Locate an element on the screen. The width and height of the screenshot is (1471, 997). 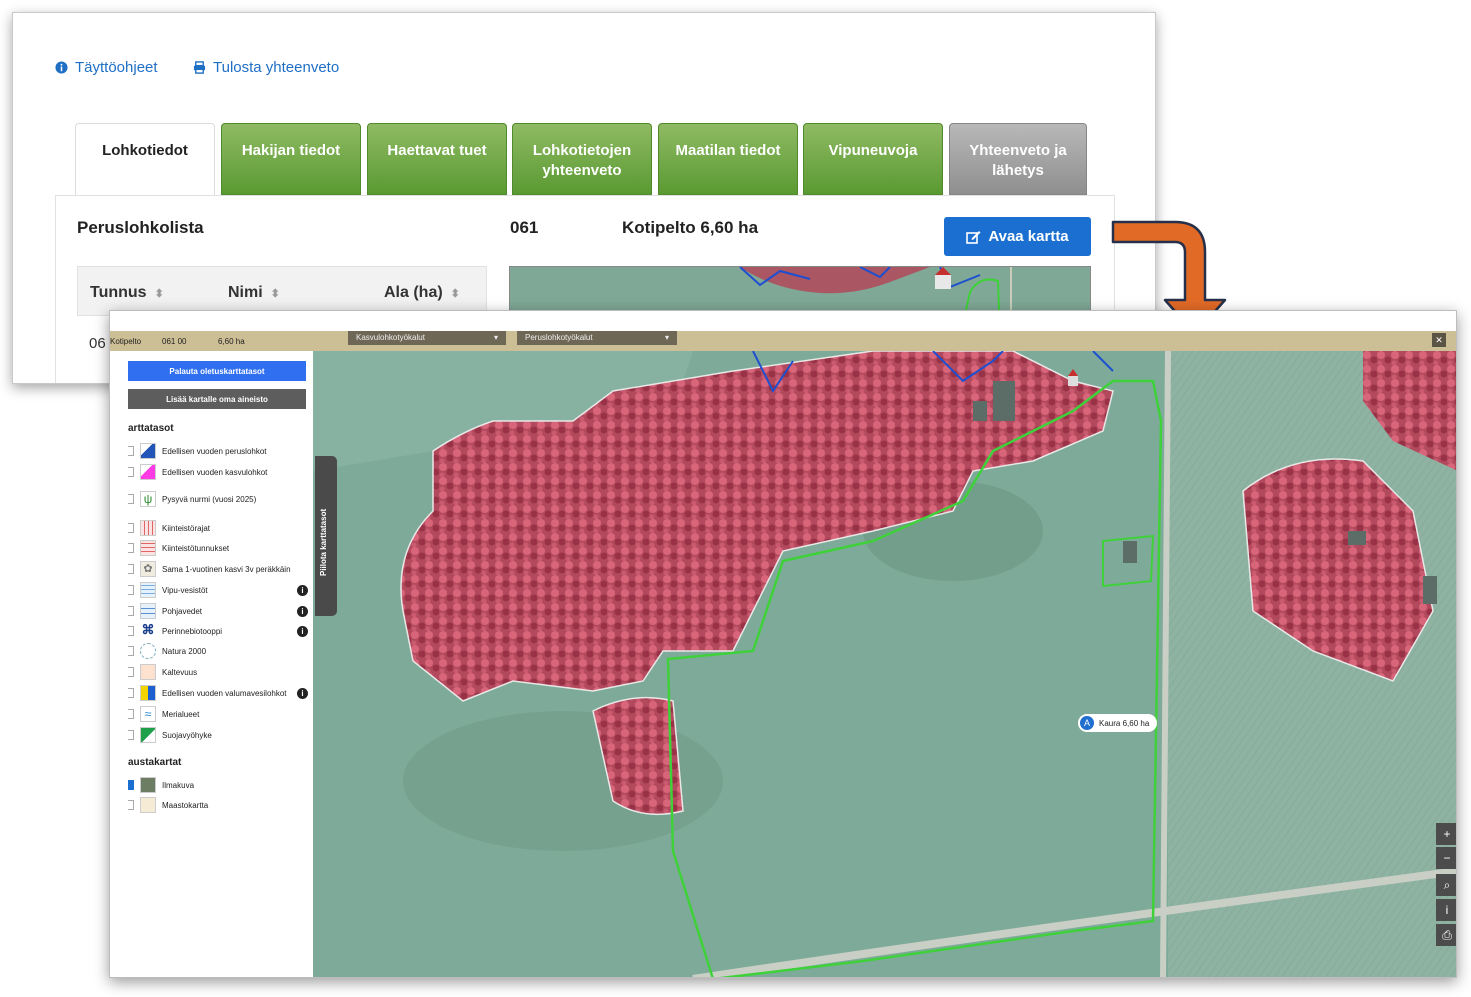
layer-item: ≈ Merialueet is located at coordinates (218, 714).